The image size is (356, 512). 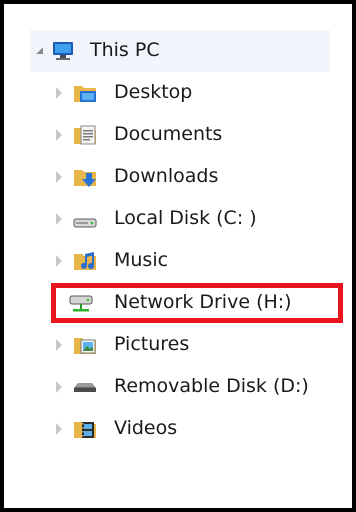 What do you see at coordinates (85, 345) in the screenshot?
I see `pictures-folder-icon` at bounding box center [85, 345].